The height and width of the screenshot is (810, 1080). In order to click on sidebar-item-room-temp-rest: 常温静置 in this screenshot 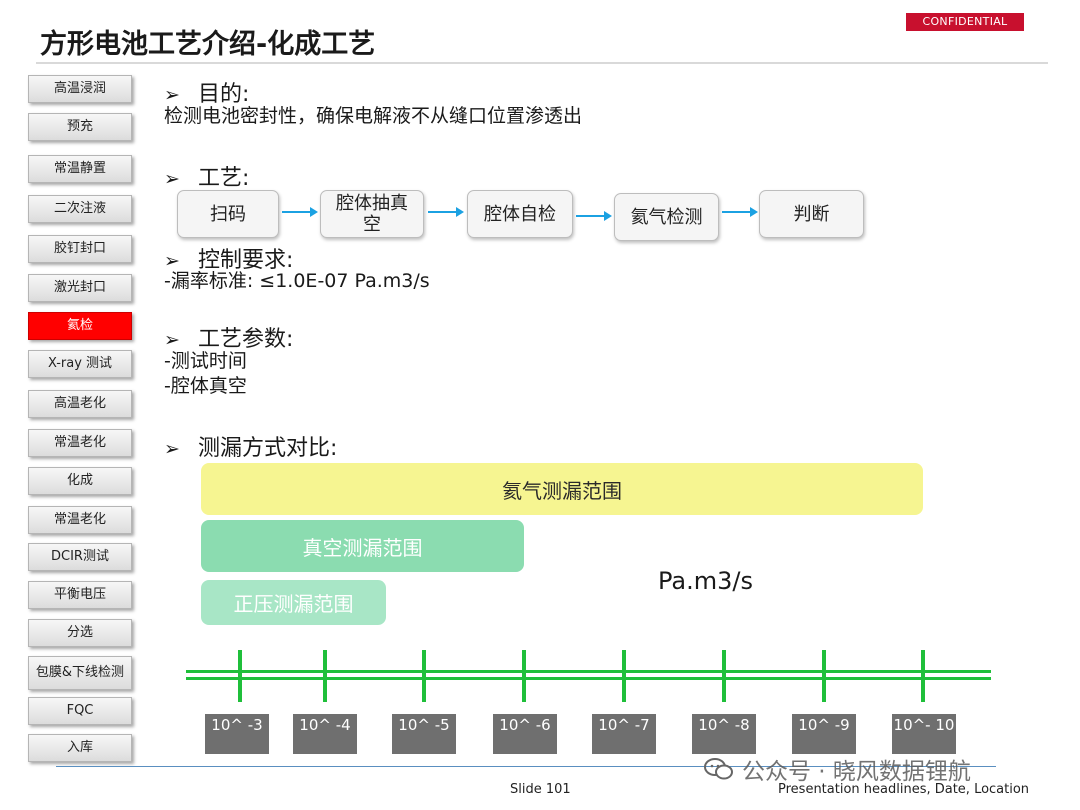, I will do `click(80, 169)`.